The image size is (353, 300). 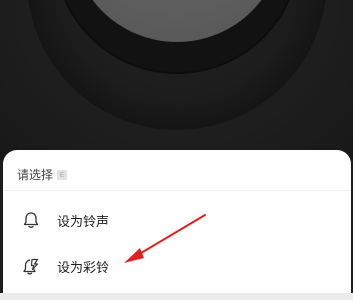 I want to click on bottom-strip, so click(x=176, y=296).